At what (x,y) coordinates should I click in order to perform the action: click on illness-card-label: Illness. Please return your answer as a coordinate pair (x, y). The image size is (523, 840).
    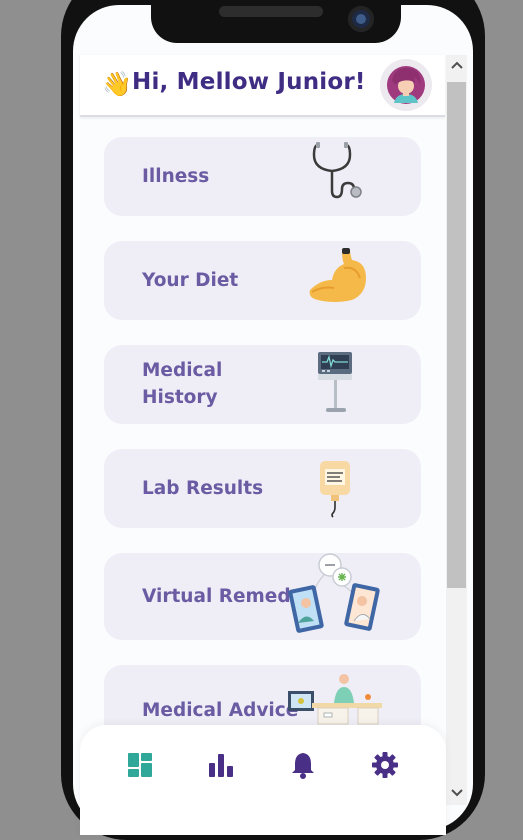
    Looking at the image, I should click on (176, 176).